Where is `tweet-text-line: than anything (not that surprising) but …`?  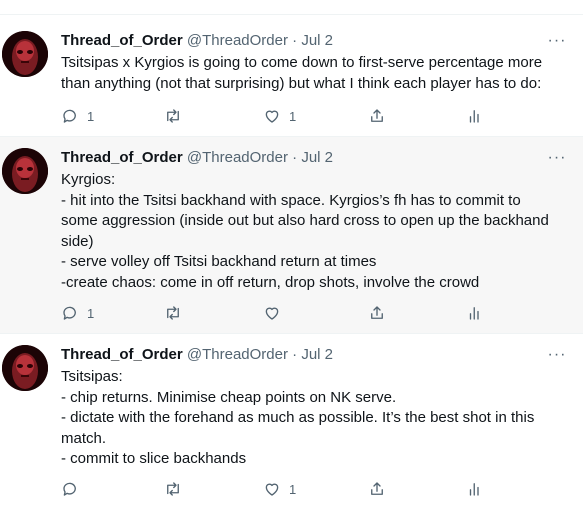 tweet-text-line: than anything (not that surprising) but … is located at coordinates (301, 83).